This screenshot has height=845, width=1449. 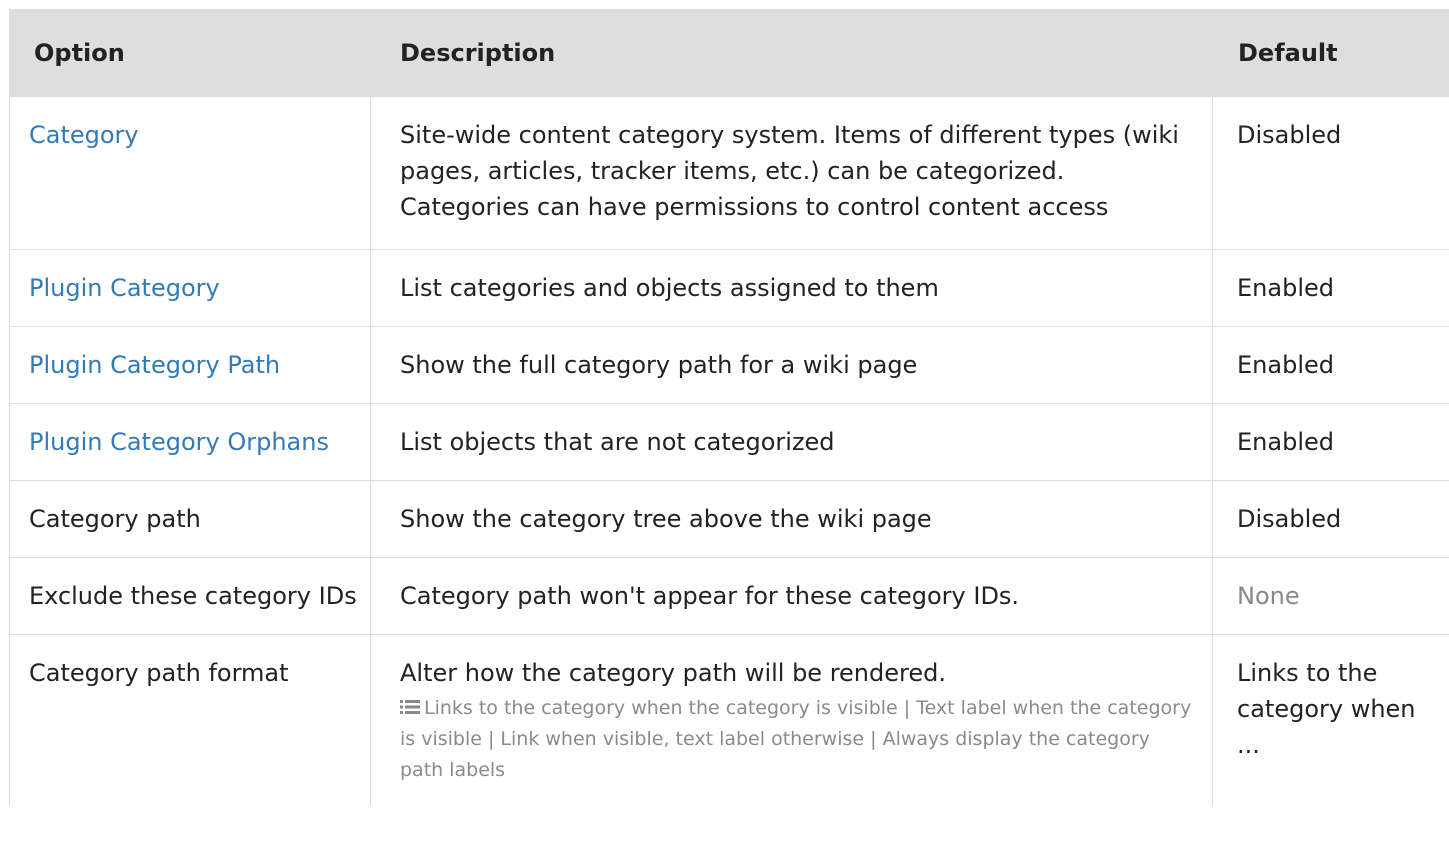 I want to click on option-cell: Plugin Category Orphans, so click(x=190, y=442).